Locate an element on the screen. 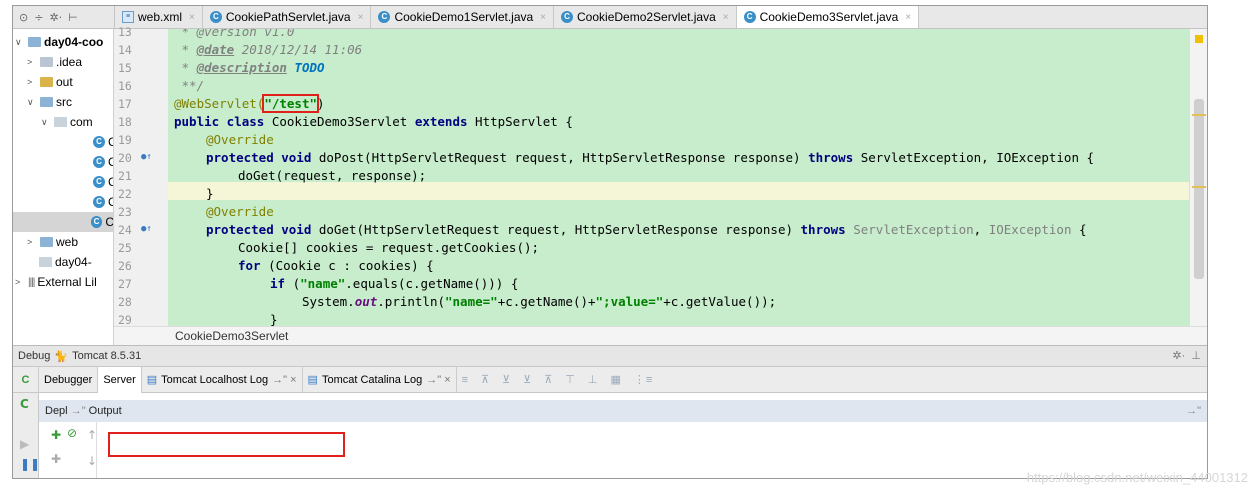 This screenshot has height=496, width=1256. tab-cookiedemo3servlet: C CookieDemo3Servlet.java × is located at coordinates (828, 17).